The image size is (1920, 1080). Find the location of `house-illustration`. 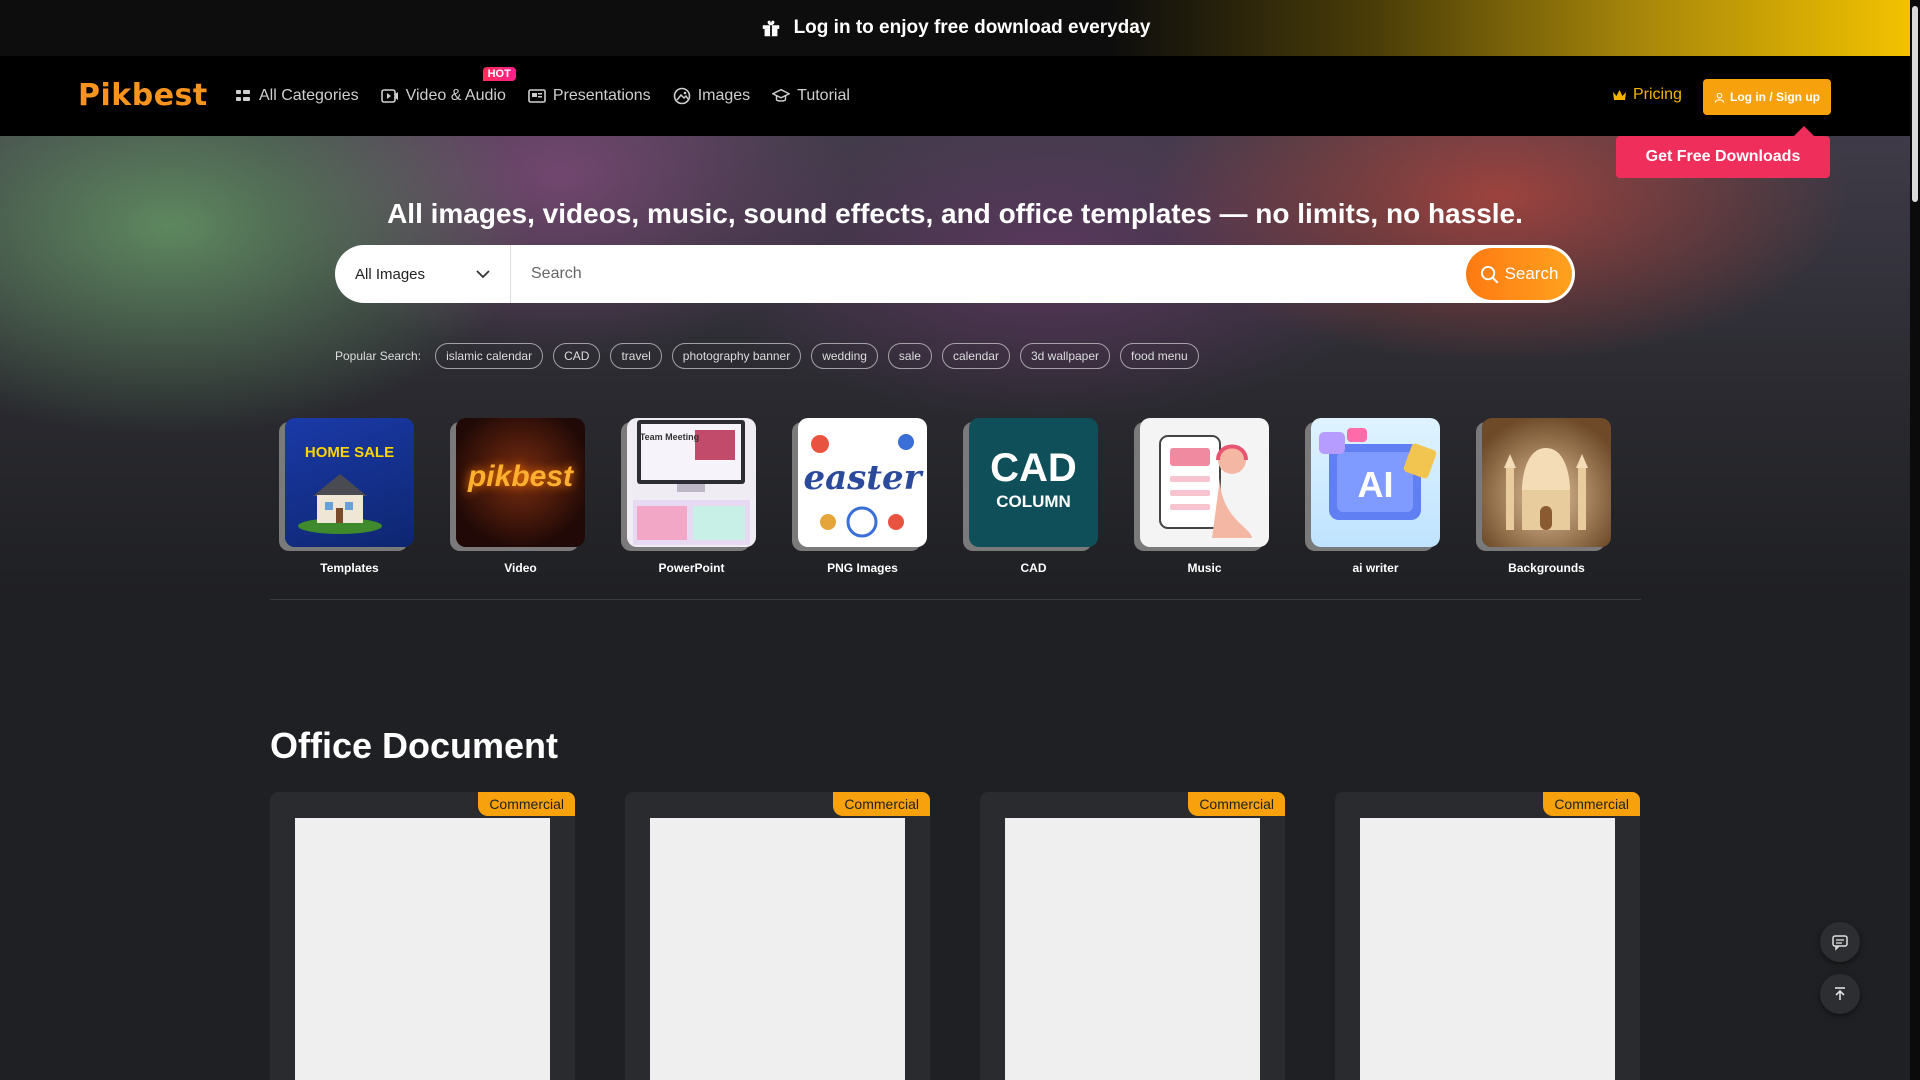

house-illustration is located at coordinates (340, 504).